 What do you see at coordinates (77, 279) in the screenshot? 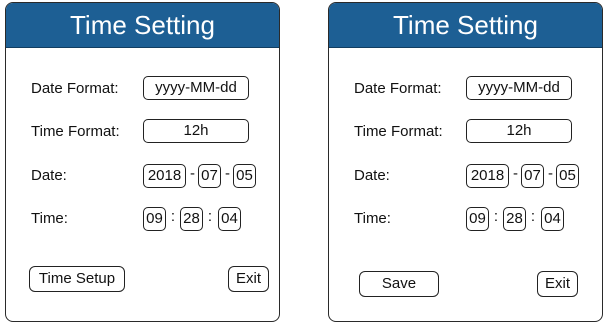
I see `time-setup-button: Time Setup` at bounding box center [77, 279].